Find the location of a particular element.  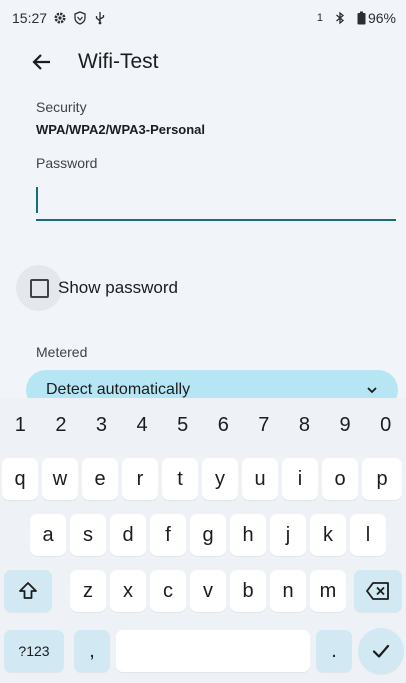

key-9: 9 is located at coordinates (345, 425).